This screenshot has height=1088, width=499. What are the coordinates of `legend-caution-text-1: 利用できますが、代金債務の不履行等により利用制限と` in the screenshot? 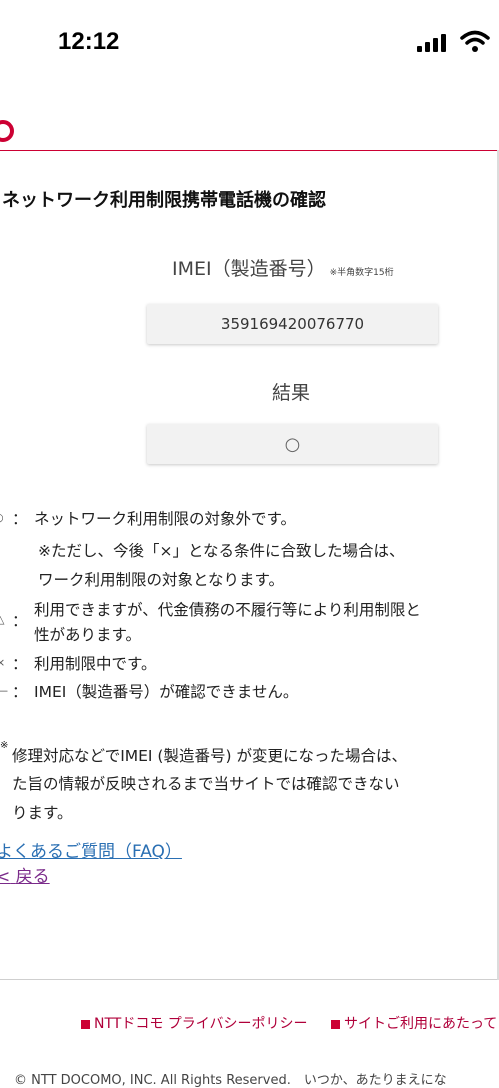 It's located at (227, 610).